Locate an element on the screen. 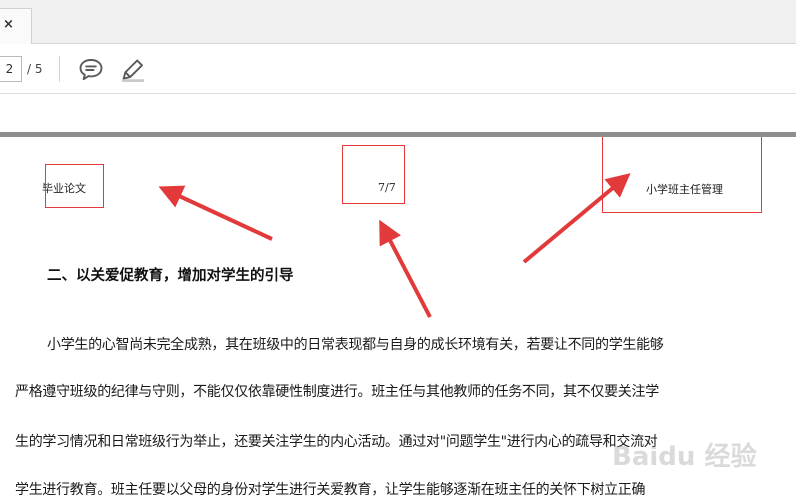 This screenshot has width=796, height=501. tab-strip: × is located at coordinates (398, 22).